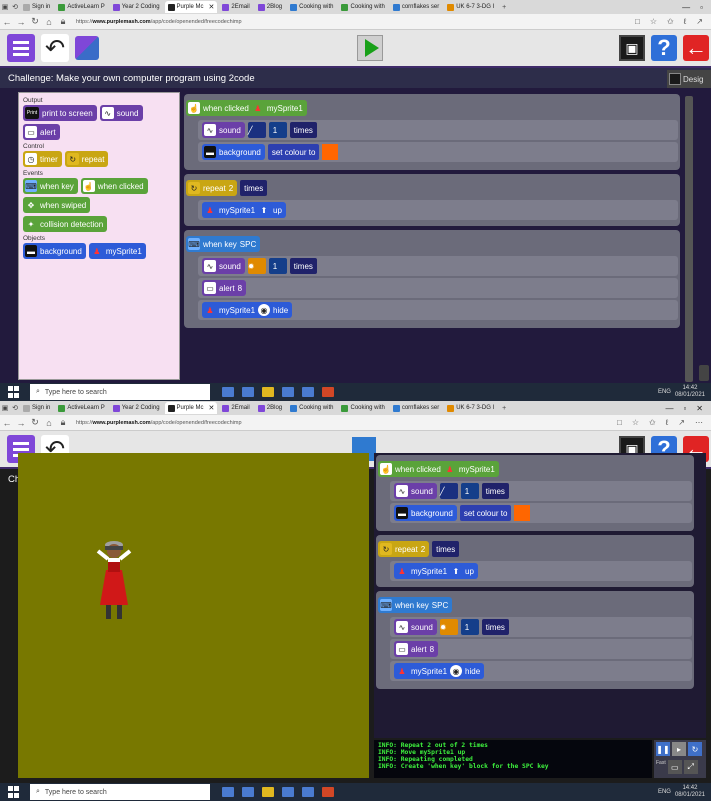 This screenshot has width=711, height=801. I want to click on repeat-count: 2, so click(423, 549).